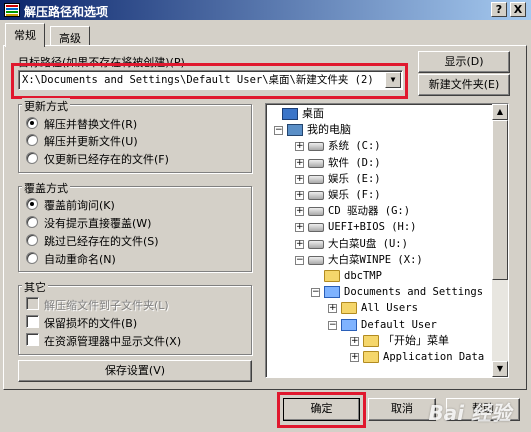 This screenshot has height=432, width=531. What do you see at coordinates (499, 9) in the screenshot?
I see `help-title-button: ?` at bounding box center [499, 9].